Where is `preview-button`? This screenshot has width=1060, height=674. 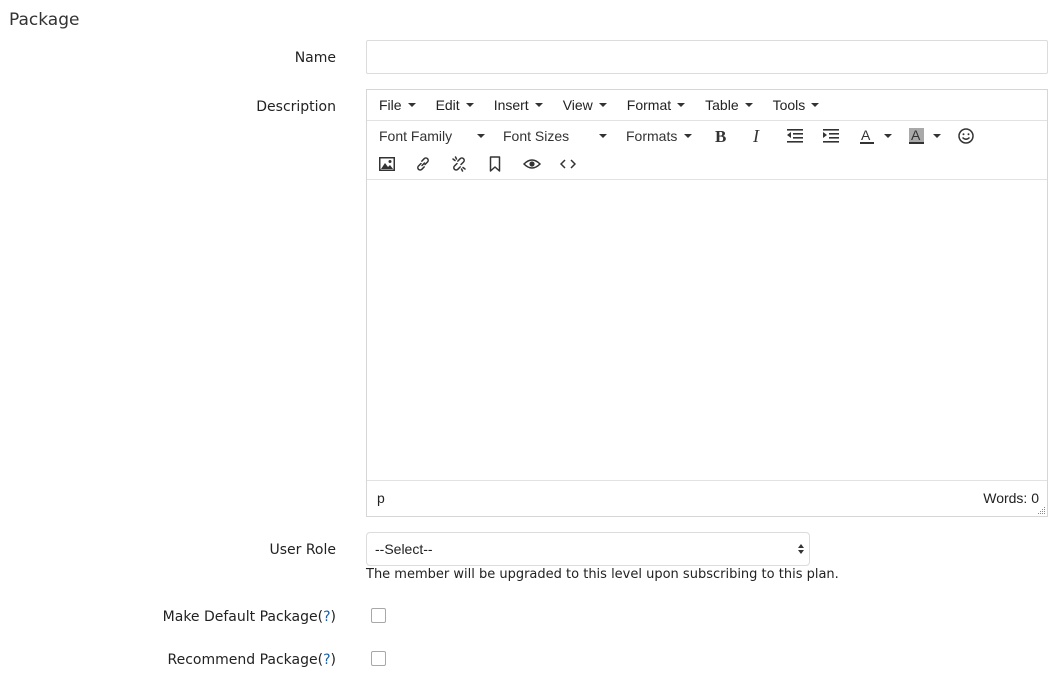
preview-button is located at coordinates (532, 164).